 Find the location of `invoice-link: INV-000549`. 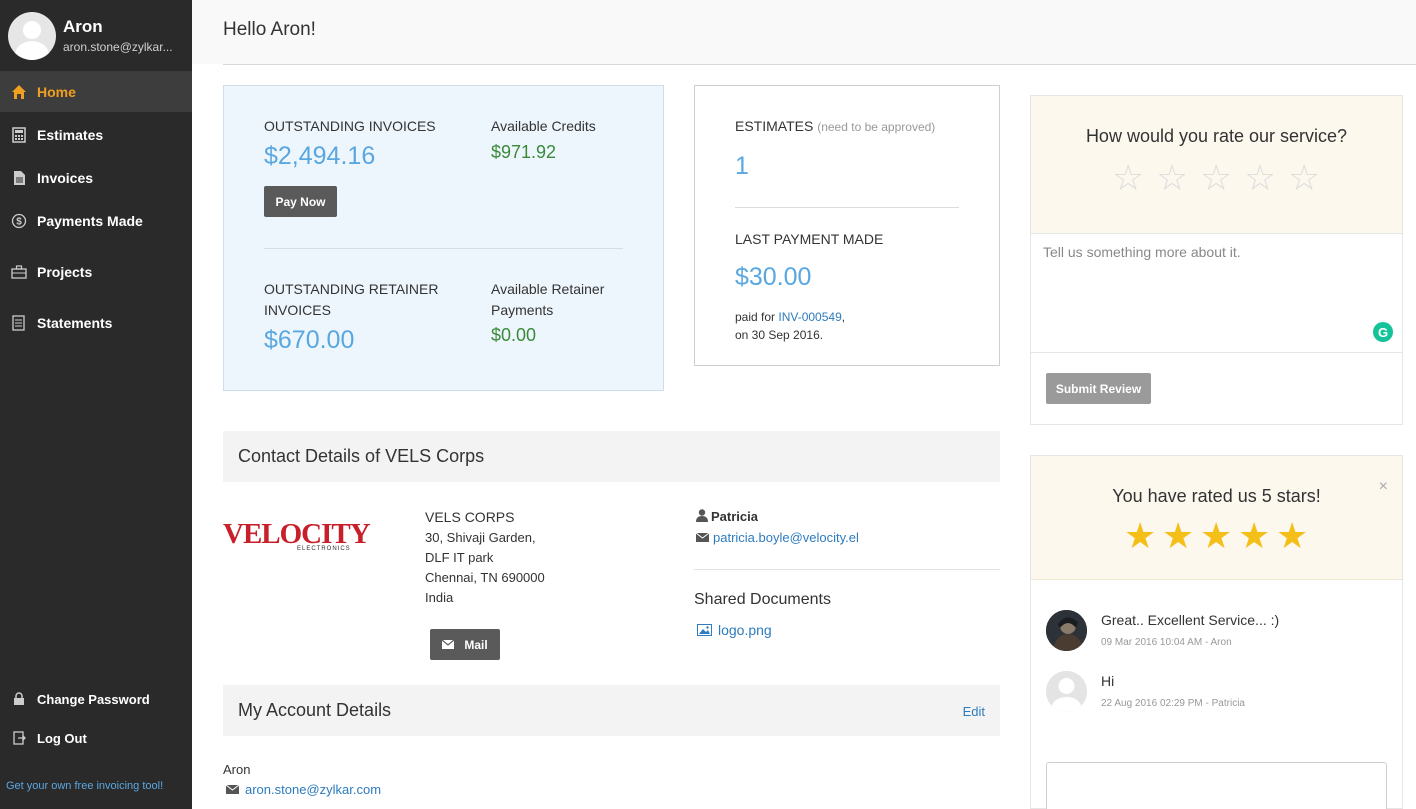

invoice-link: INV-000549 is located at coordinates (809, 317).